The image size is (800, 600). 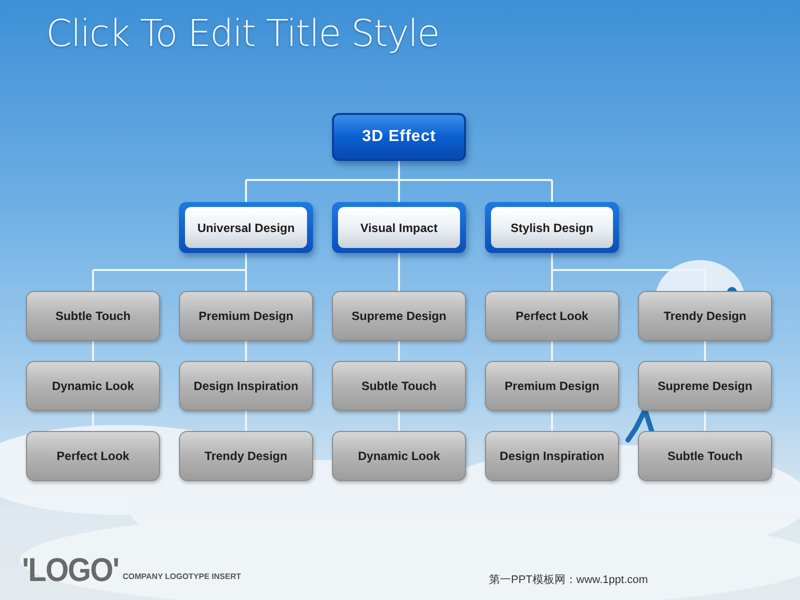 I want to click on slide-title: Click To Edit Title Style, so click(x=243, y=33).